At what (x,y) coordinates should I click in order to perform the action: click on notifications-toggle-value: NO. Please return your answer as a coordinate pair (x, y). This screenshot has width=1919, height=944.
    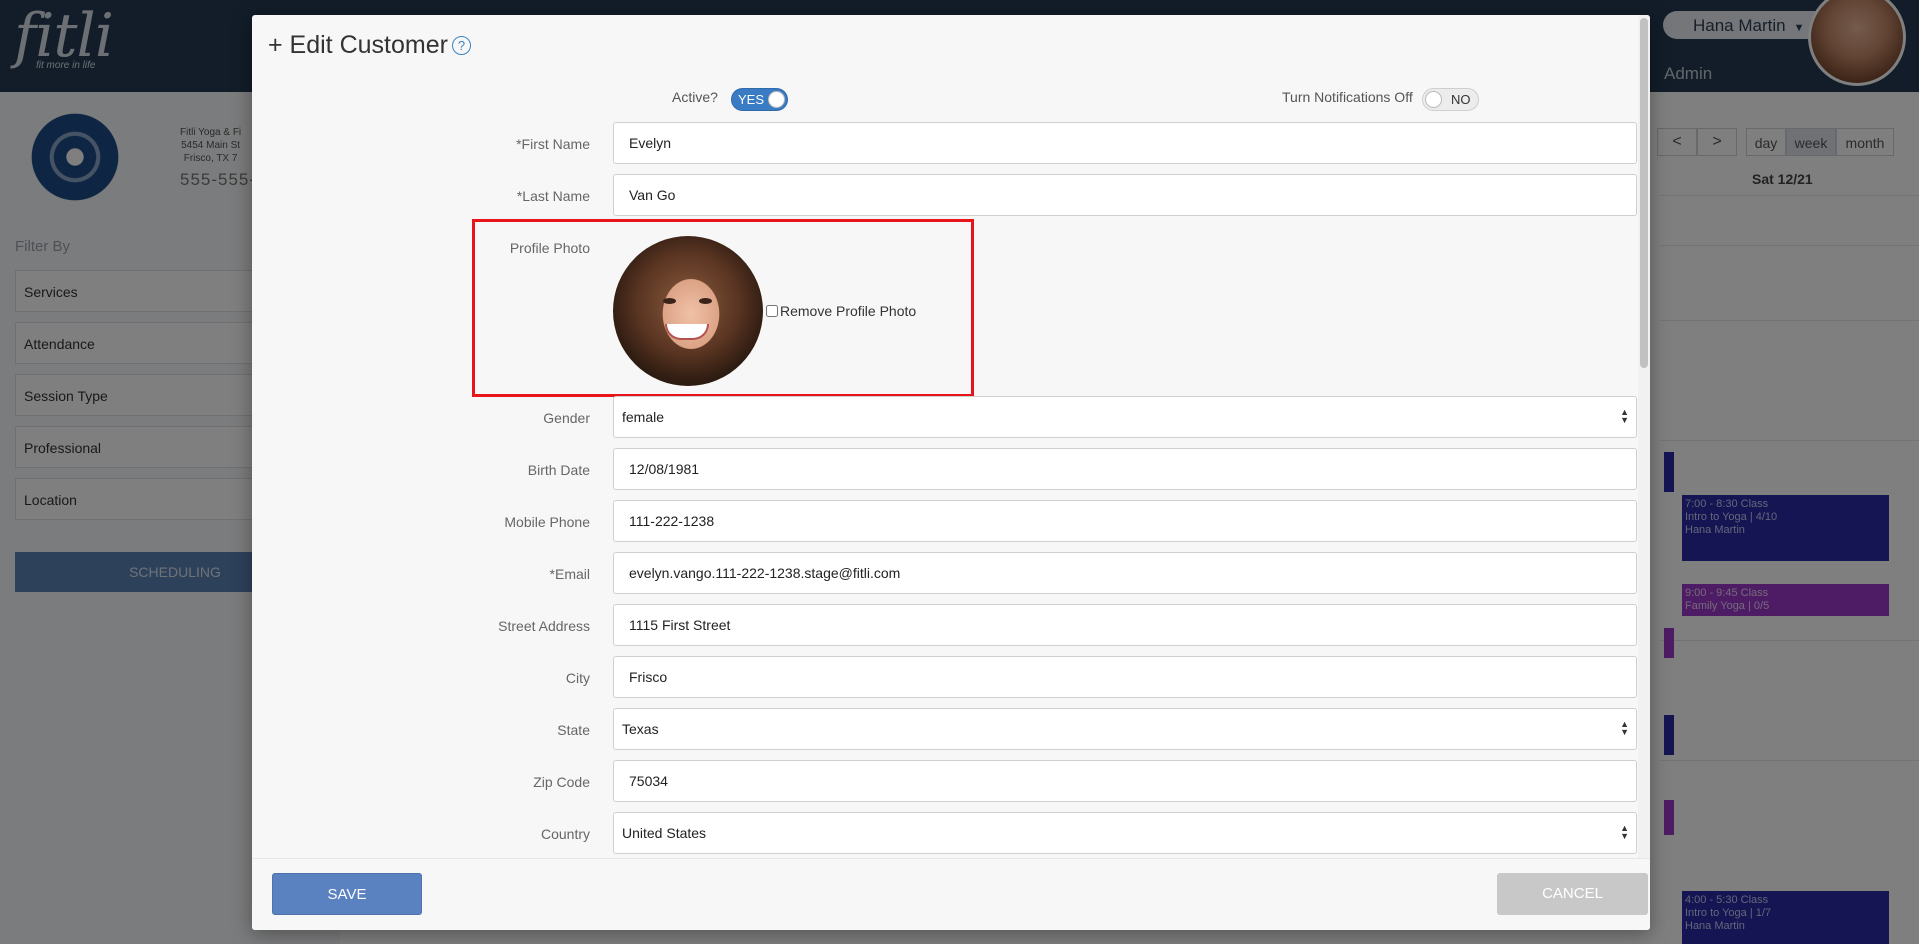
    Looking at the image, I should click on (1461, 99).